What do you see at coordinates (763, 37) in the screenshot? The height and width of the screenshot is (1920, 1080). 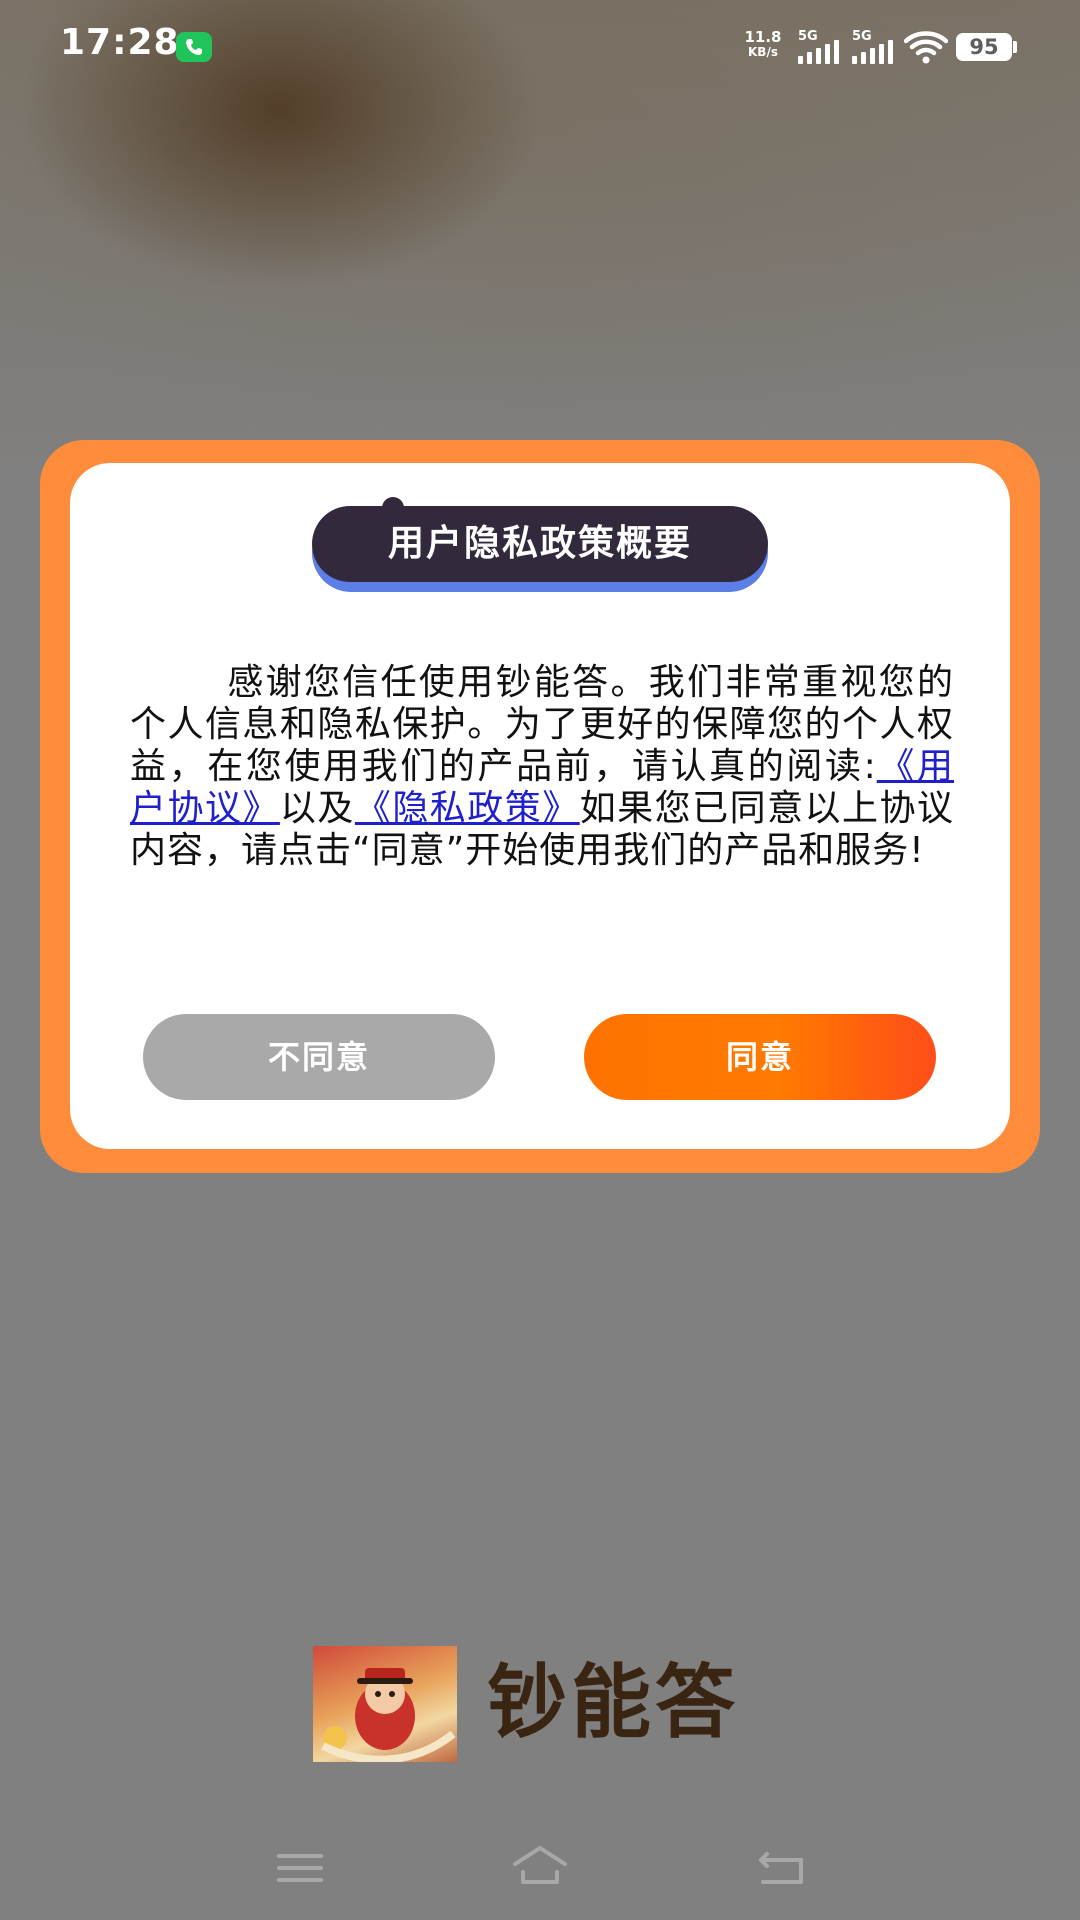 I see `net-speed-value: 11.8` at bounding box center [763, 37].